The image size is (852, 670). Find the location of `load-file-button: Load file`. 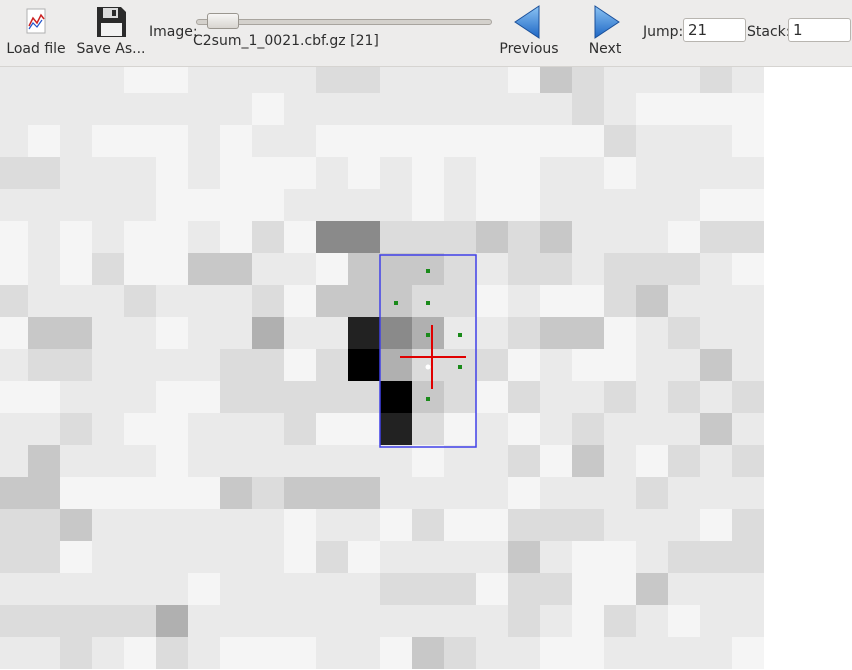

load-file-button: Load file is located at coordinates (36, 32).